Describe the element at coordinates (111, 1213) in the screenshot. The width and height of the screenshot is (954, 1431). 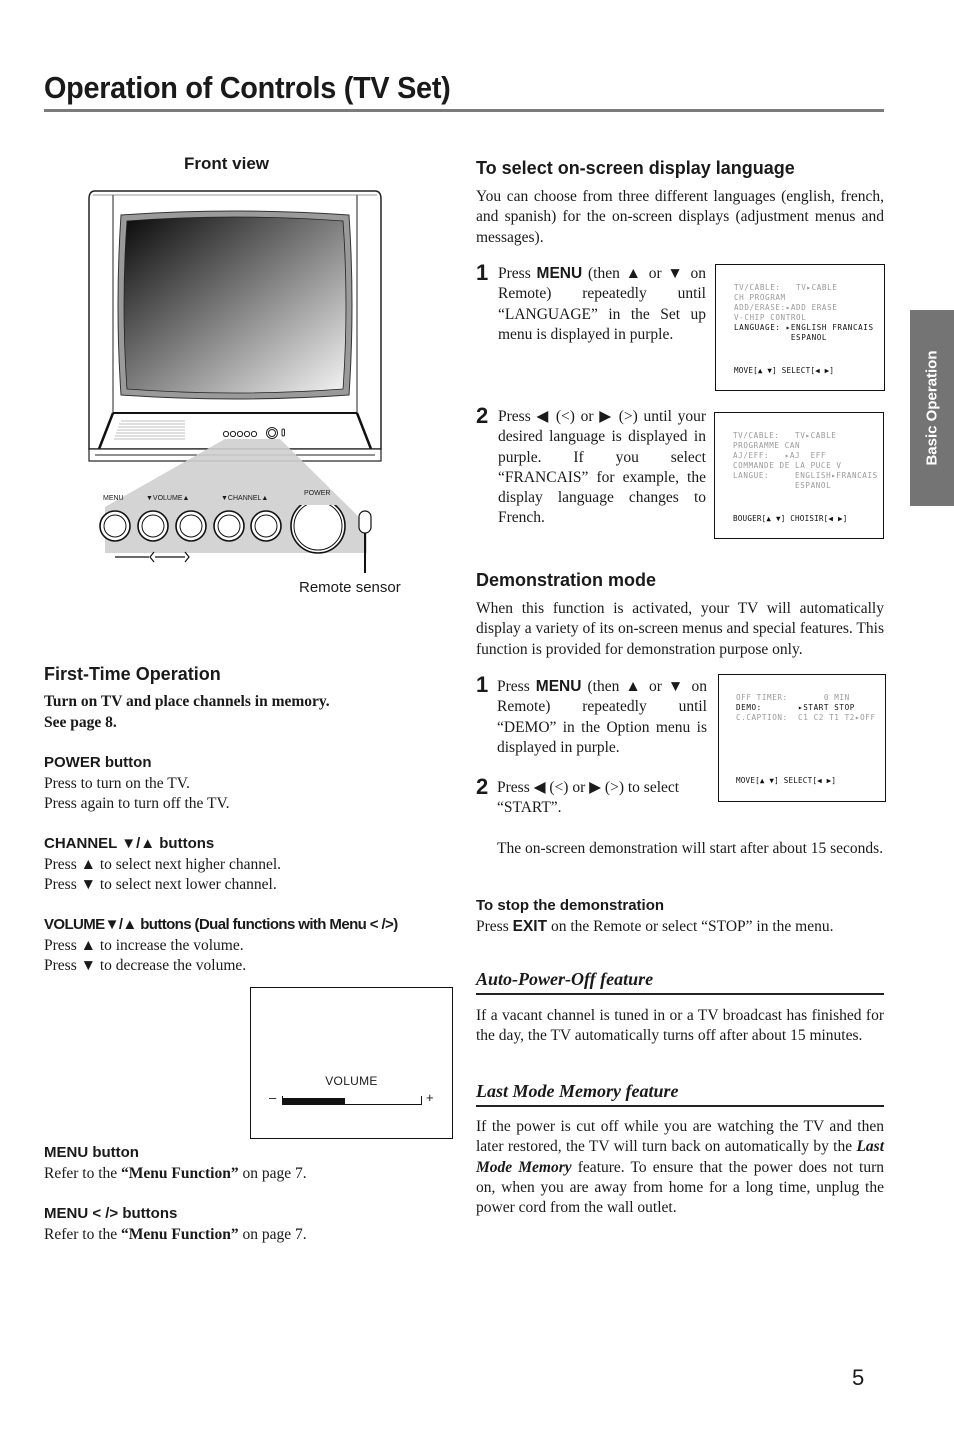
I see `menu-arrow-buttons-heading: MENU < /> buttons` at that location.